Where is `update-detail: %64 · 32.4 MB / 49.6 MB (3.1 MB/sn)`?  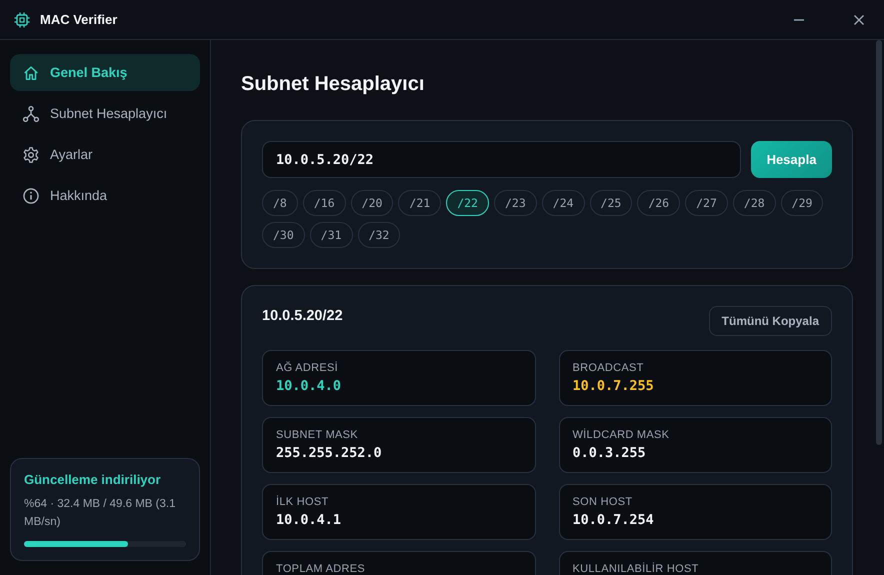 update-detail: %64 · 32.4 MB / 49.6 MB (3.1 MB/sn) is located at coordinates (100, 513).